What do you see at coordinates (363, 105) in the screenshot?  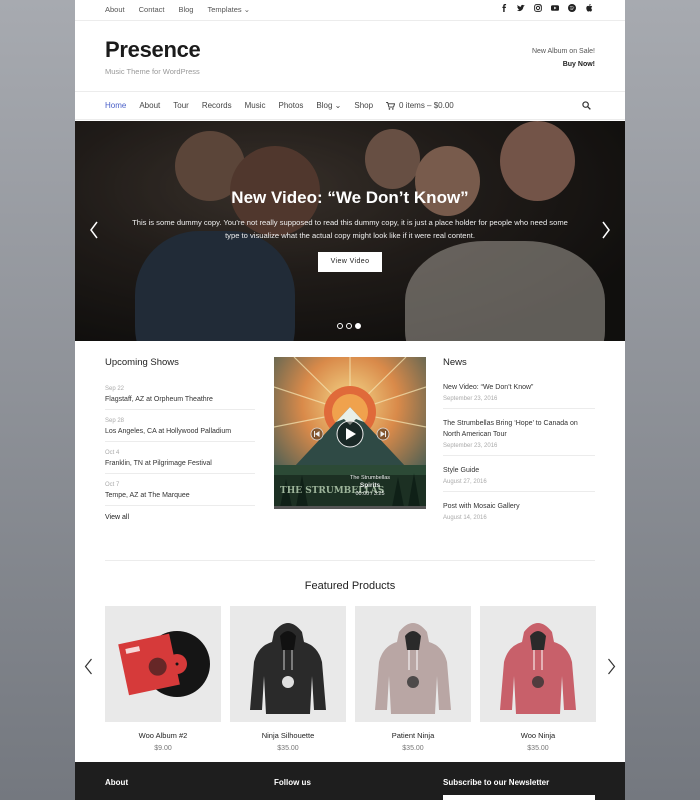 I see `nav-item-shop: Shop` at bounding box center [363, 105].